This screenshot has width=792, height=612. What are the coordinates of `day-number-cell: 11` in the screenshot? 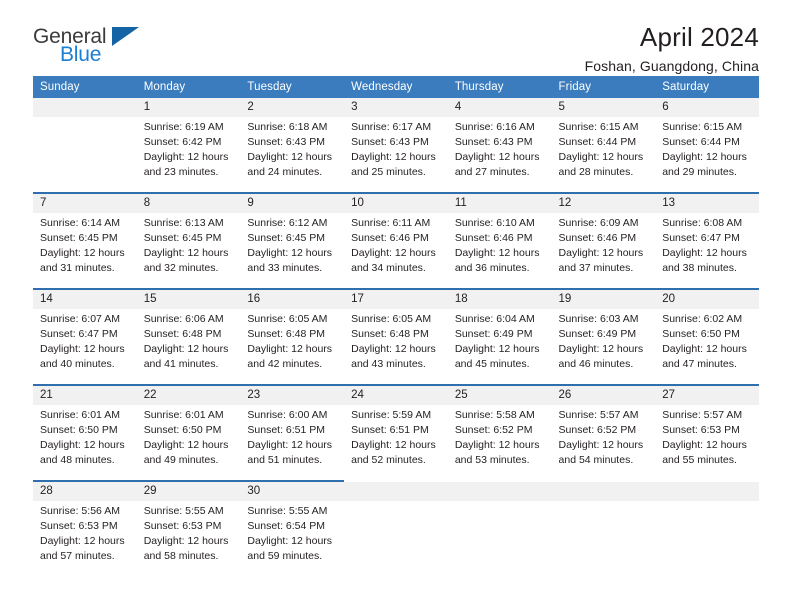 It's located at (499, 203).